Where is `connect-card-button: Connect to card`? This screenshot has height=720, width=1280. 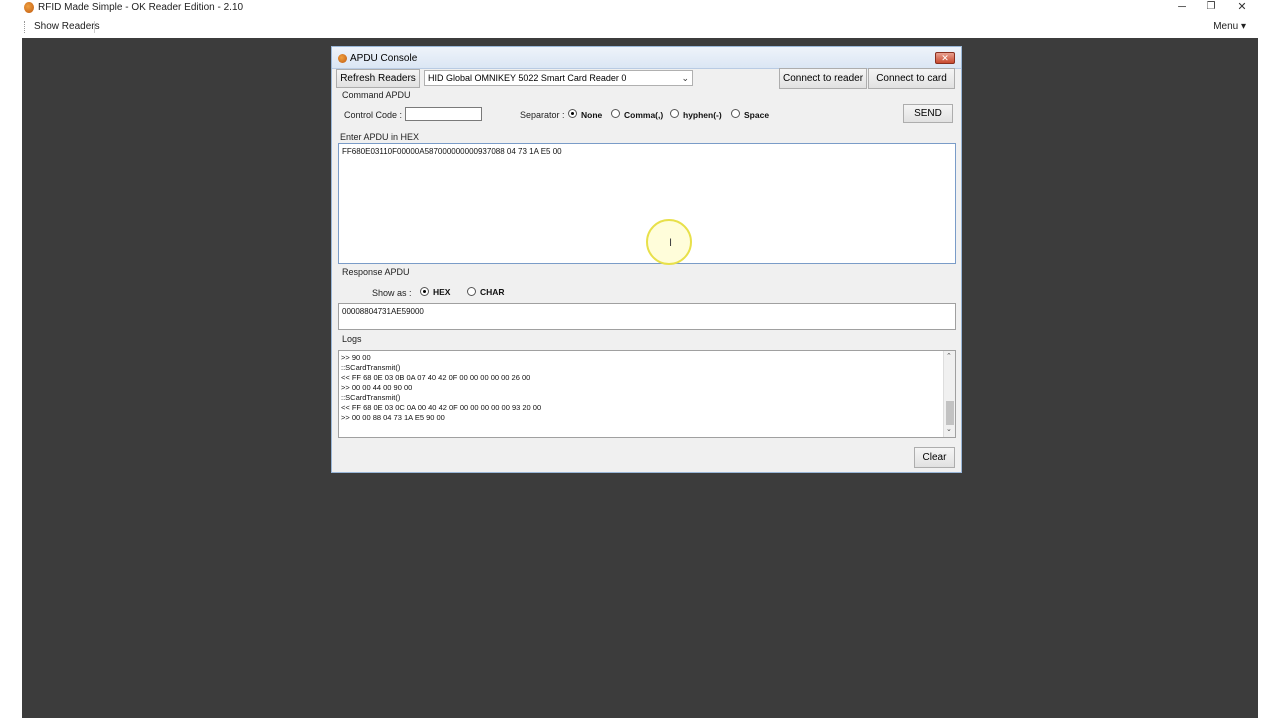
connect-card-button: Connect to card is located at coordinates (911, 78).